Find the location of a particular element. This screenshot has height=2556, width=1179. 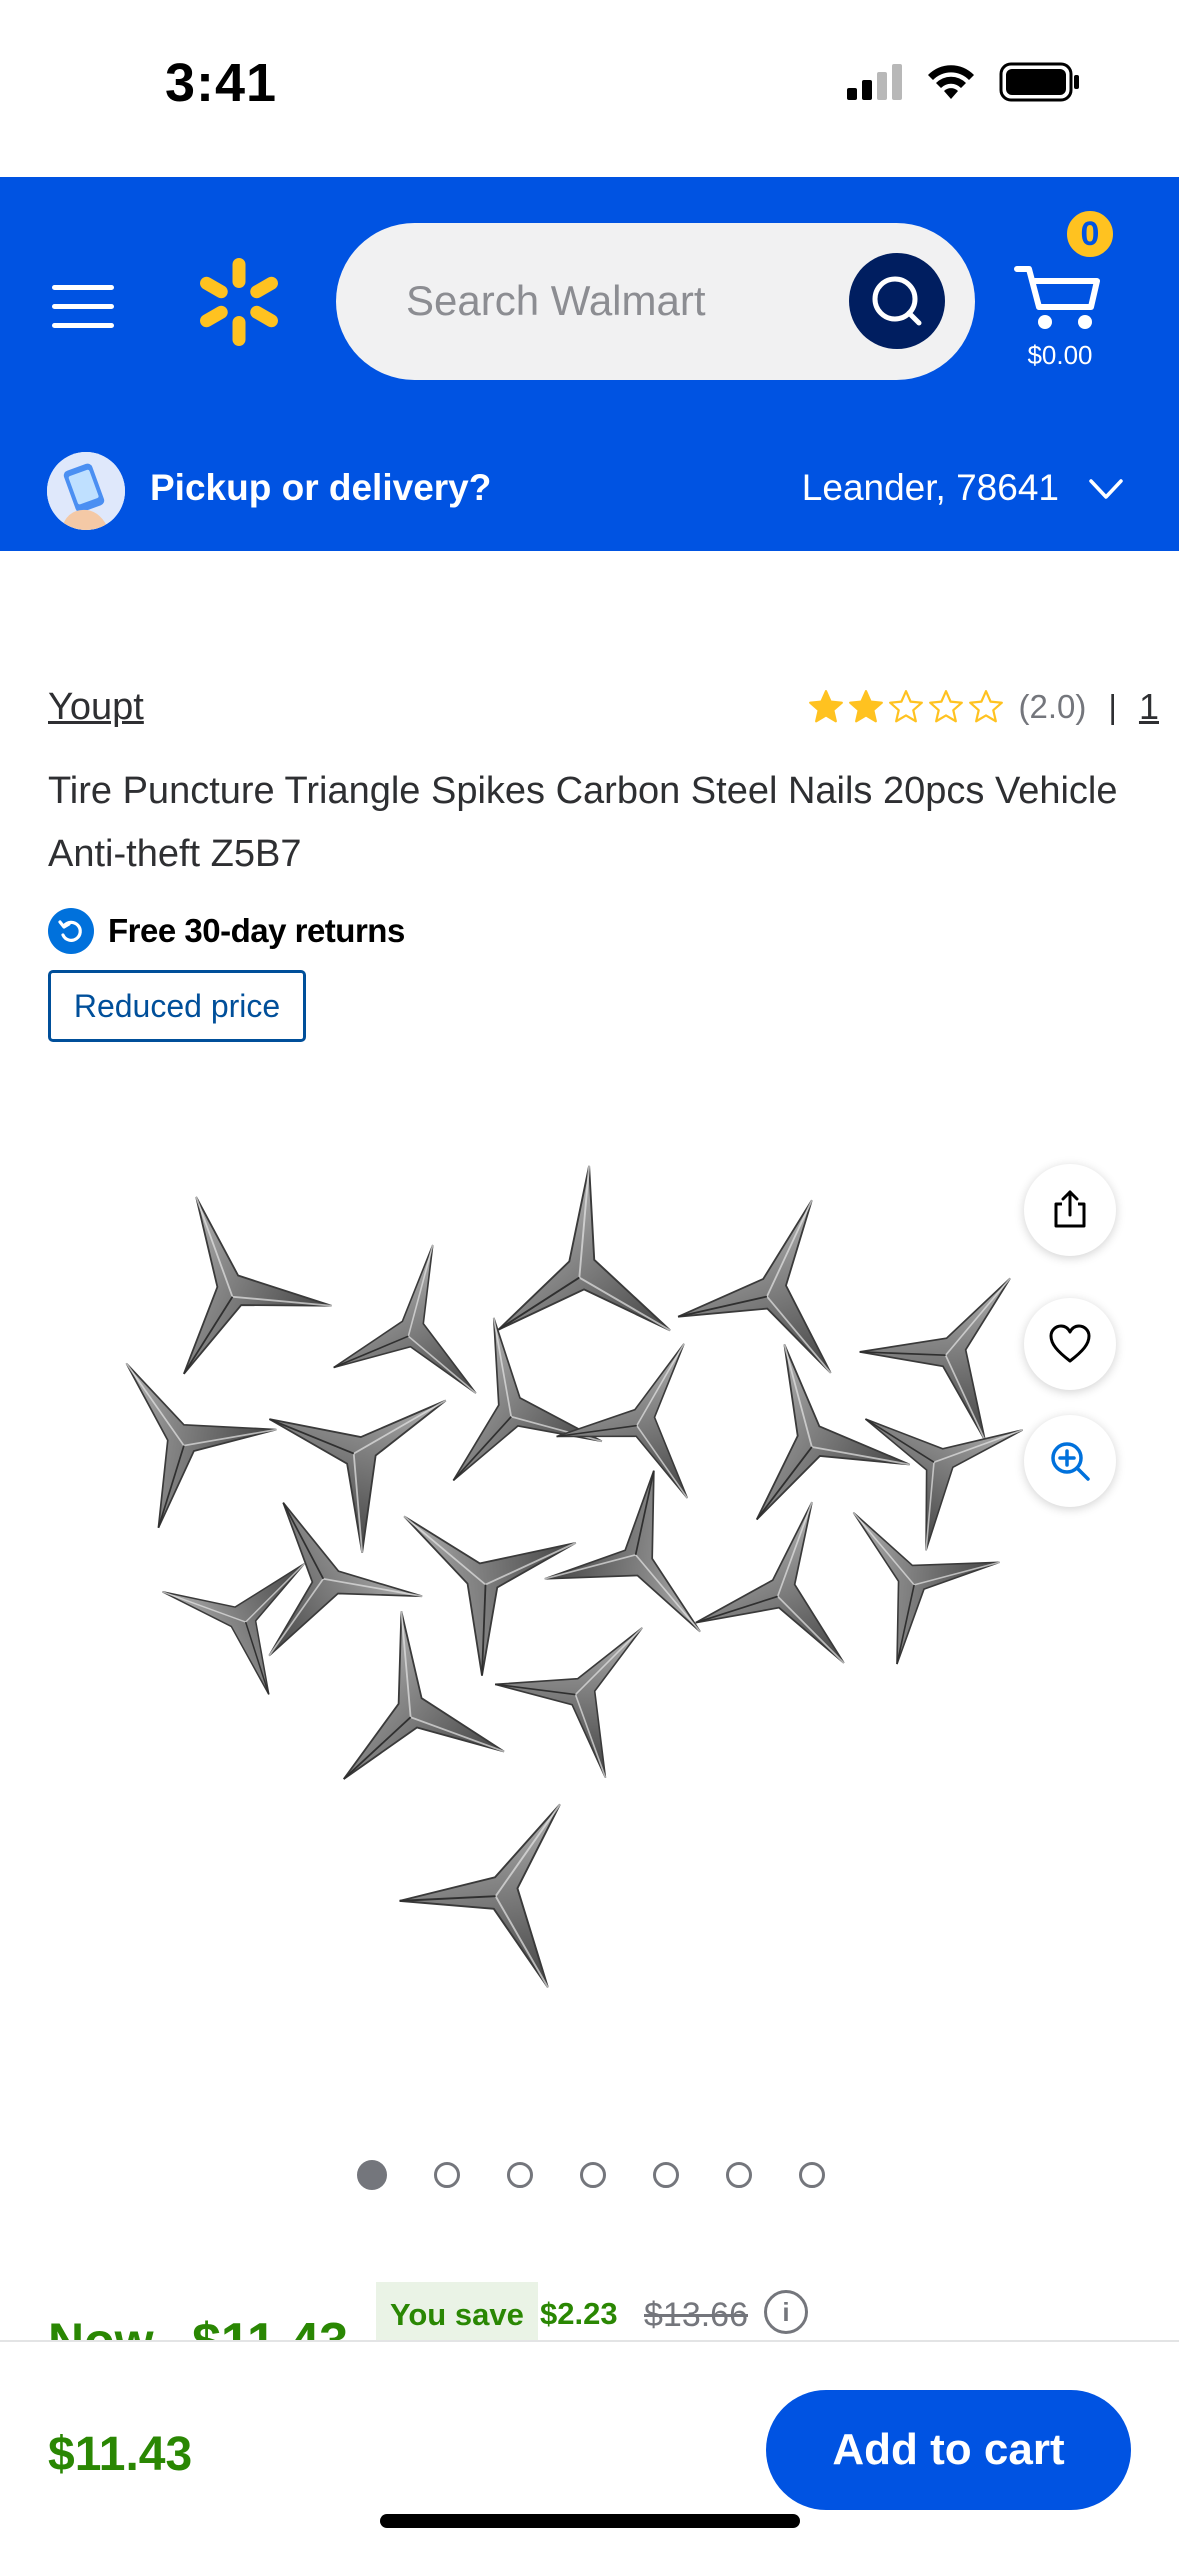

free-returns: Free 30-day returns is located at coordinates (226, 931).